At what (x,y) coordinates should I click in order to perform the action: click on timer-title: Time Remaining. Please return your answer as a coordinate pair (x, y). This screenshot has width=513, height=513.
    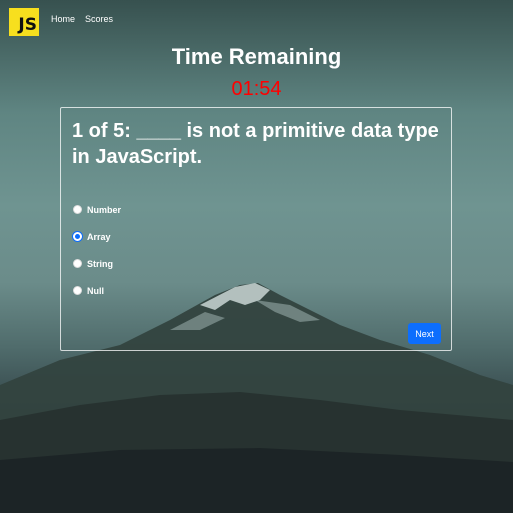
    Looking at the image, I should click on (256, 56).